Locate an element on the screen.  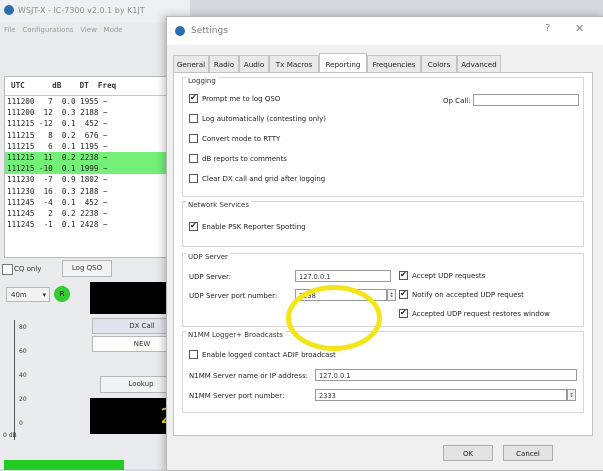
rx-indicator-icon: R is located at coordinates (62, 294).